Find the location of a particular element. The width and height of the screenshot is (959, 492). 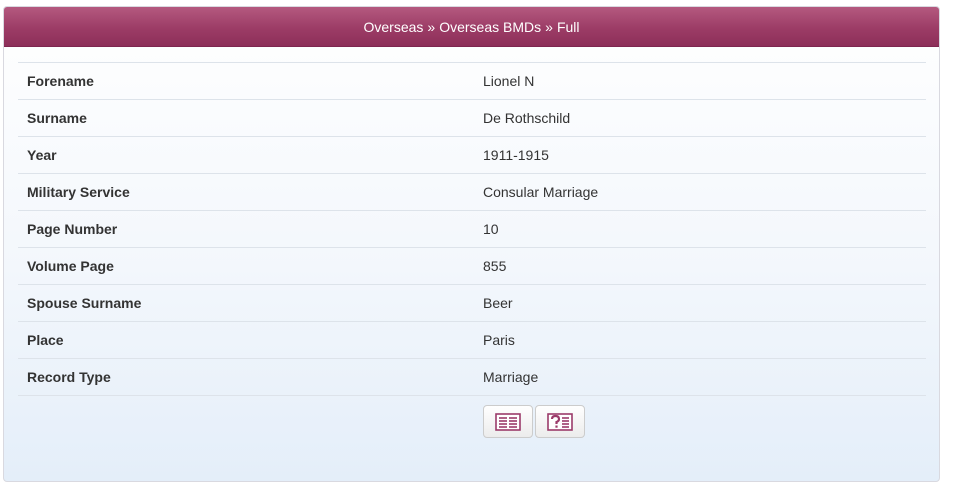

table-row: Military Service Consular Marriage is located at coordinates (472, 192).